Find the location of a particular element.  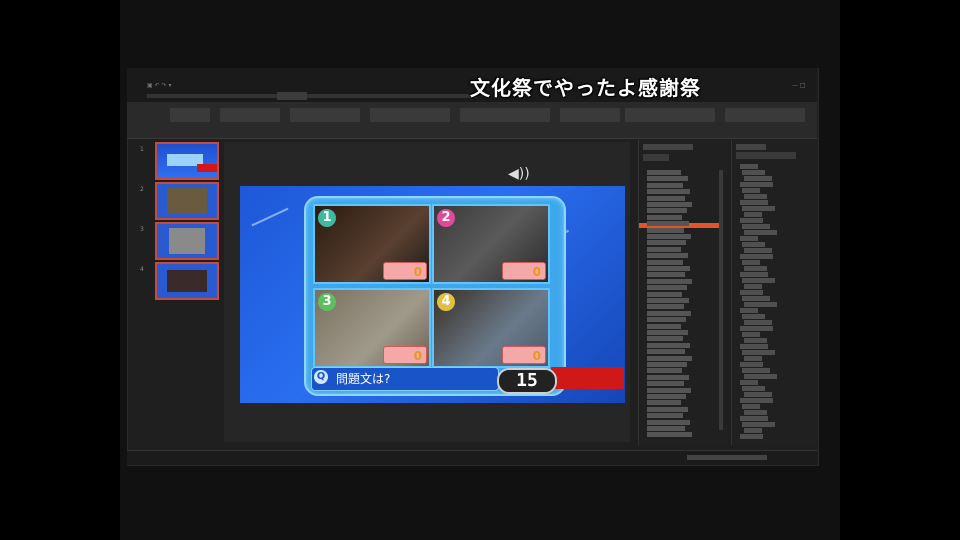

pane-scrollbar is located at coordinates (721, 300).